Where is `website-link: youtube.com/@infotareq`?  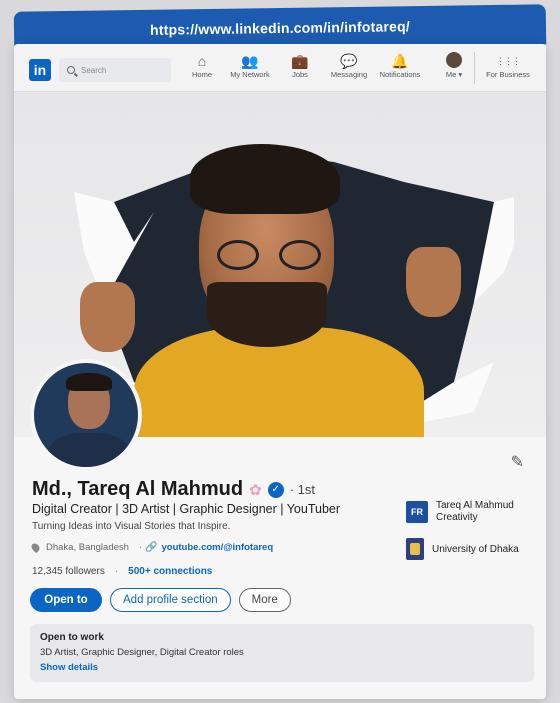 website-link: youtube.com/@infotareq is located at coordinates (217, 547).